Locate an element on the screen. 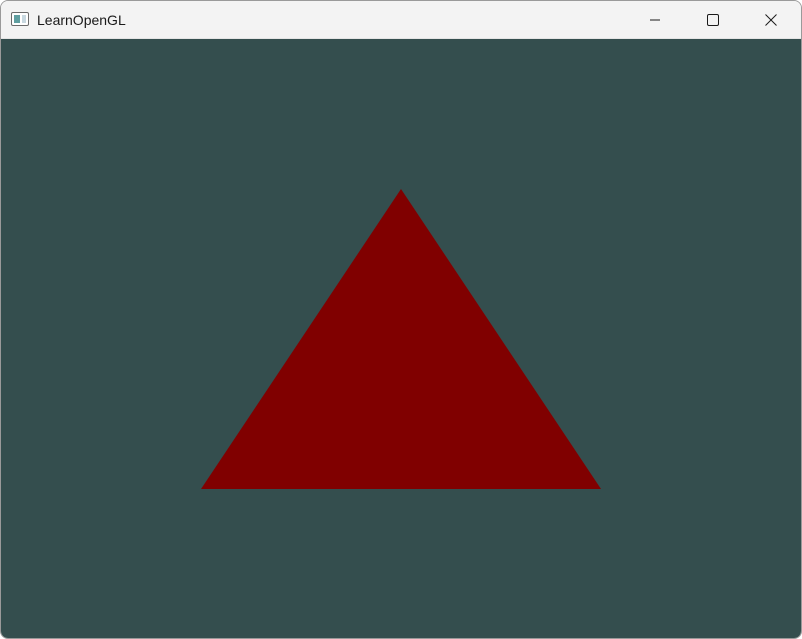 This screenshot has width=802, height=639. title-bar: LearnOpenGL is located at coordinates (401, 20).